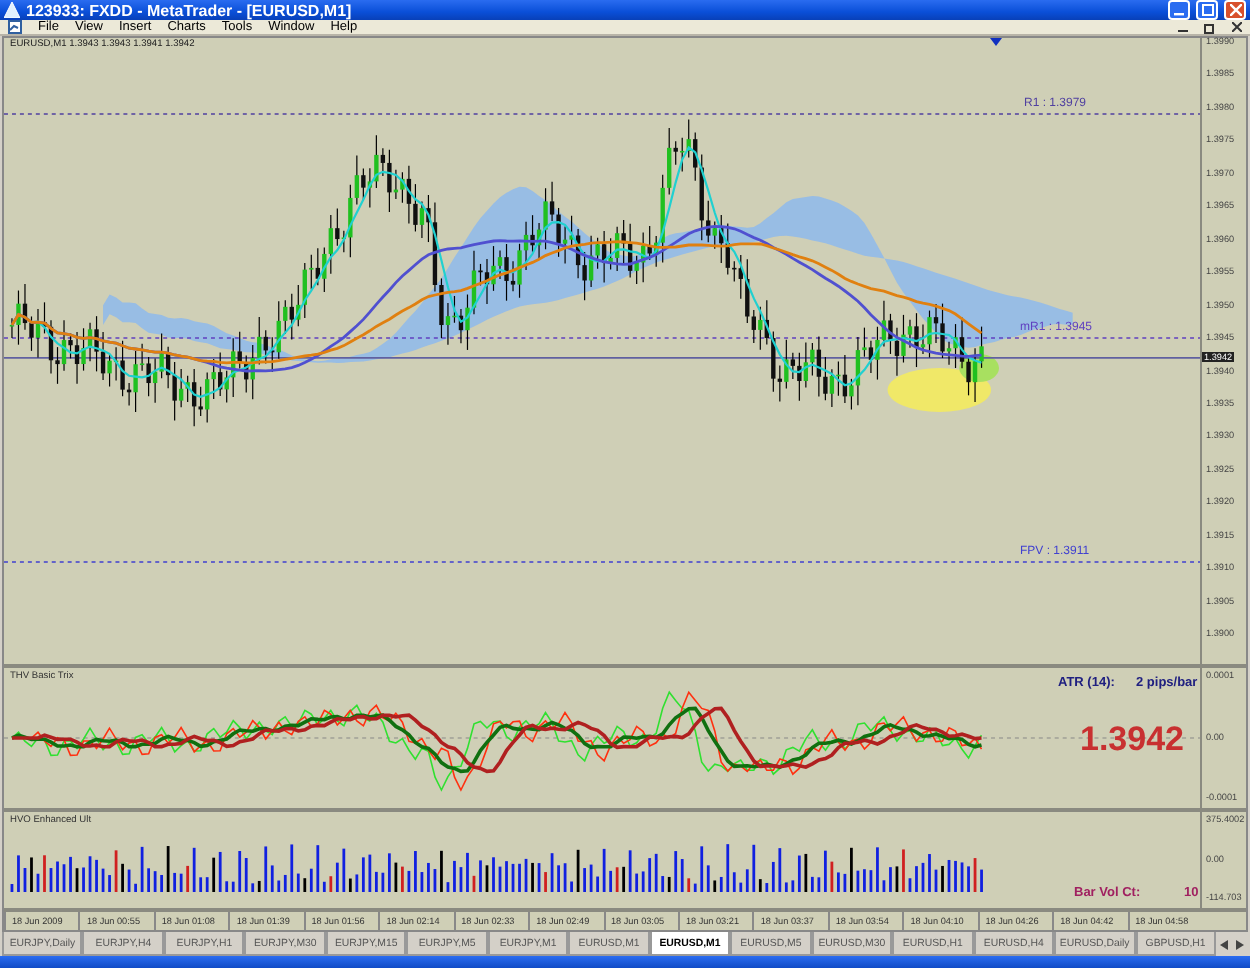 Image resolution: width=1250 pixels, height=968 pixels. I want to click on big-price: 1.3942, so click(1132, 740).